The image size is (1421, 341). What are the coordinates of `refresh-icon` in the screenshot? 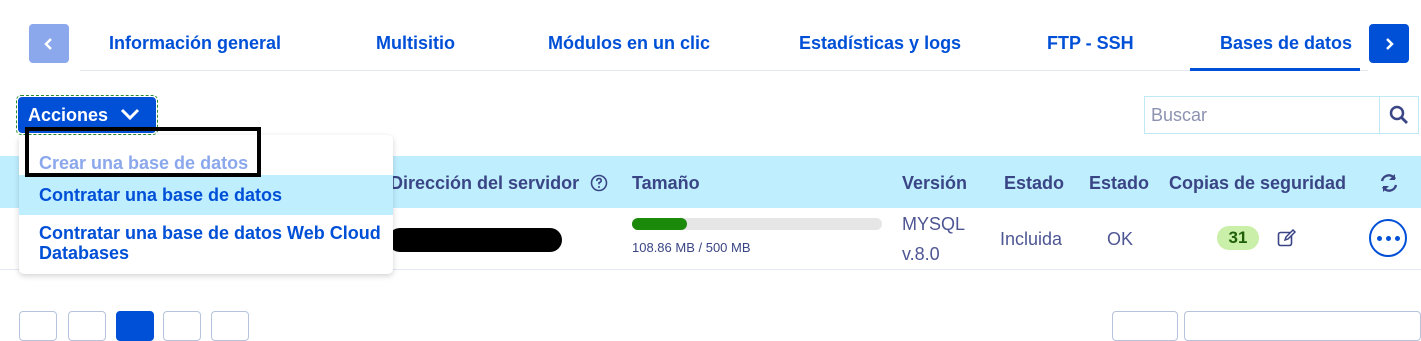 It's located at (1389, 183).